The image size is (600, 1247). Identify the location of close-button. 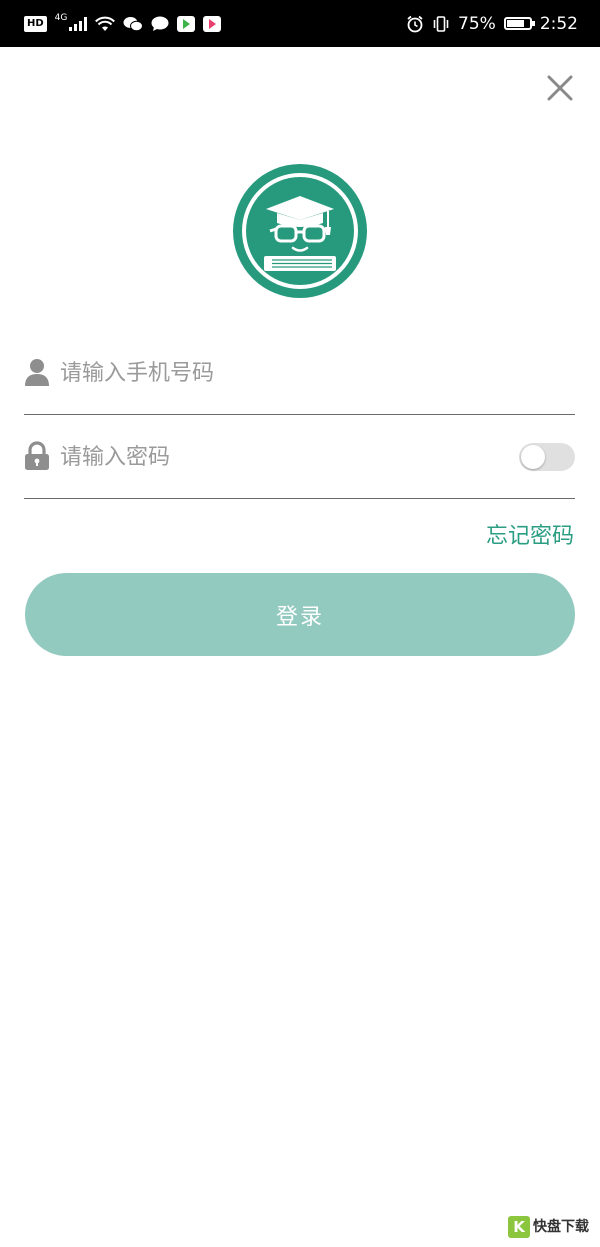
(560, 88).